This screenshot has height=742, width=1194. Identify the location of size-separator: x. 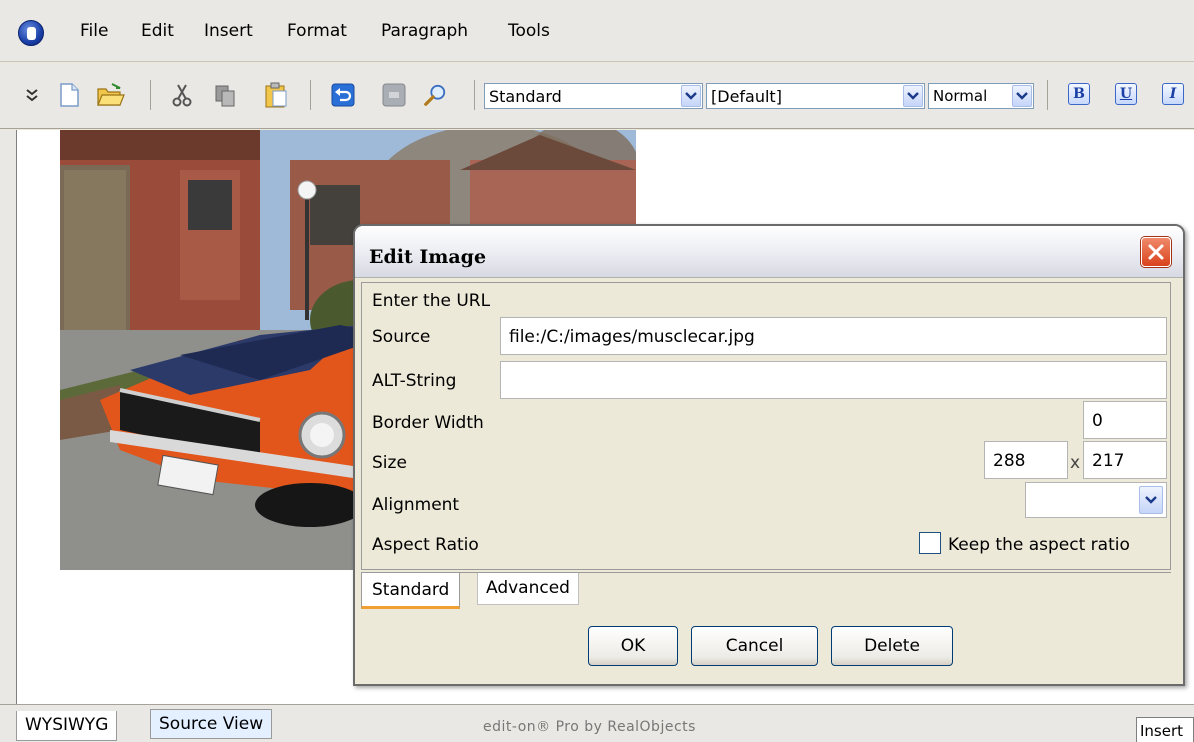
(1075, 463).